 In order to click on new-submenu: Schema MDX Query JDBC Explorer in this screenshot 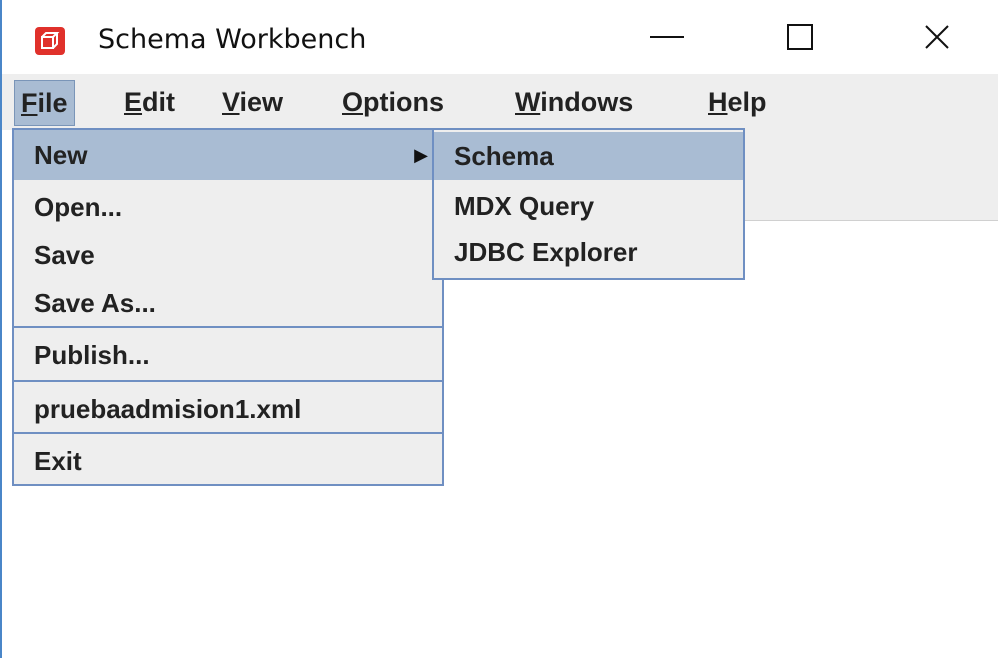, I will do `click(588, 204)`.